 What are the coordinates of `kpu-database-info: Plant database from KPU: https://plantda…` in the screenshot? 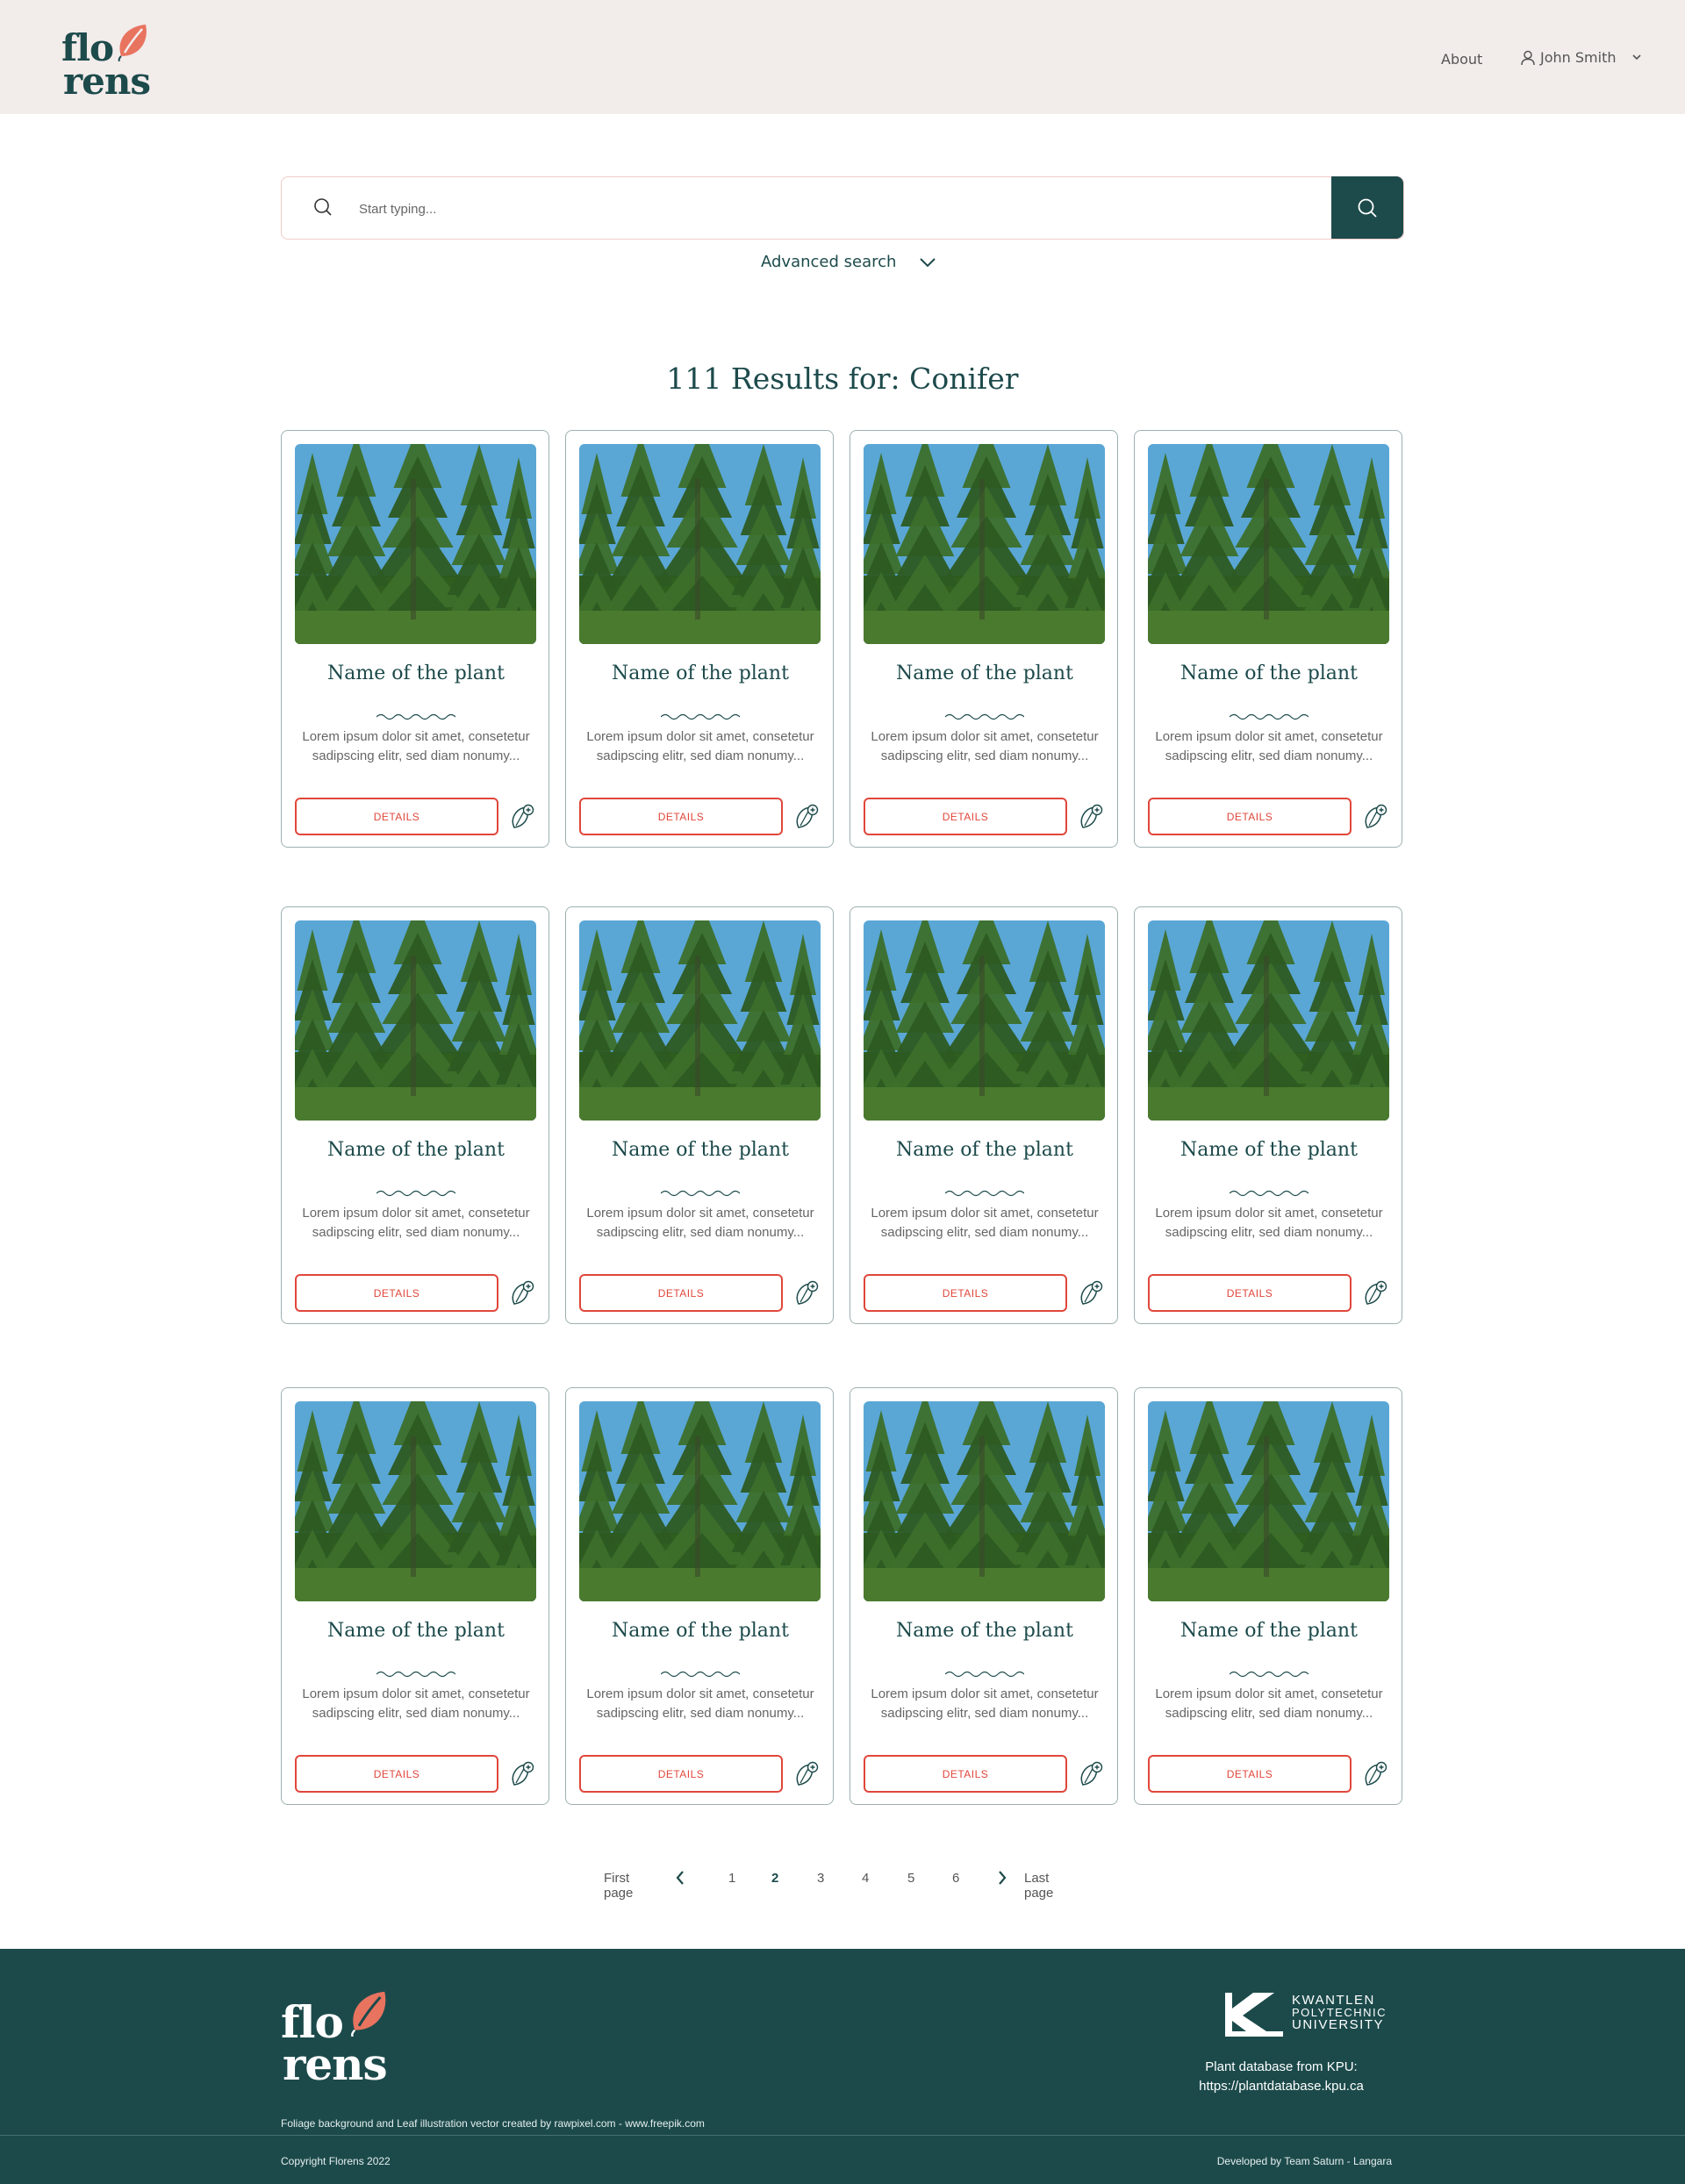 It's located at (1281, 2077).